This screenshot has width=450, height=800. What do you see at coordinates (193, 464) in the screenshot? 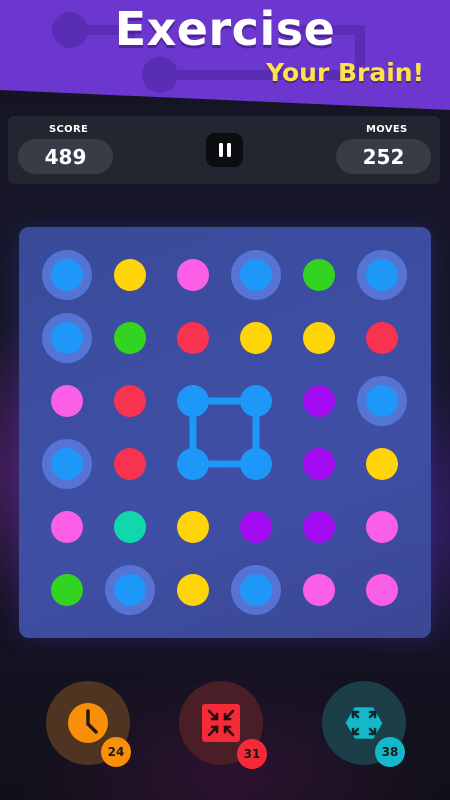
I see `dot-blue-link-r3c2` at bounding box center [193, 464].